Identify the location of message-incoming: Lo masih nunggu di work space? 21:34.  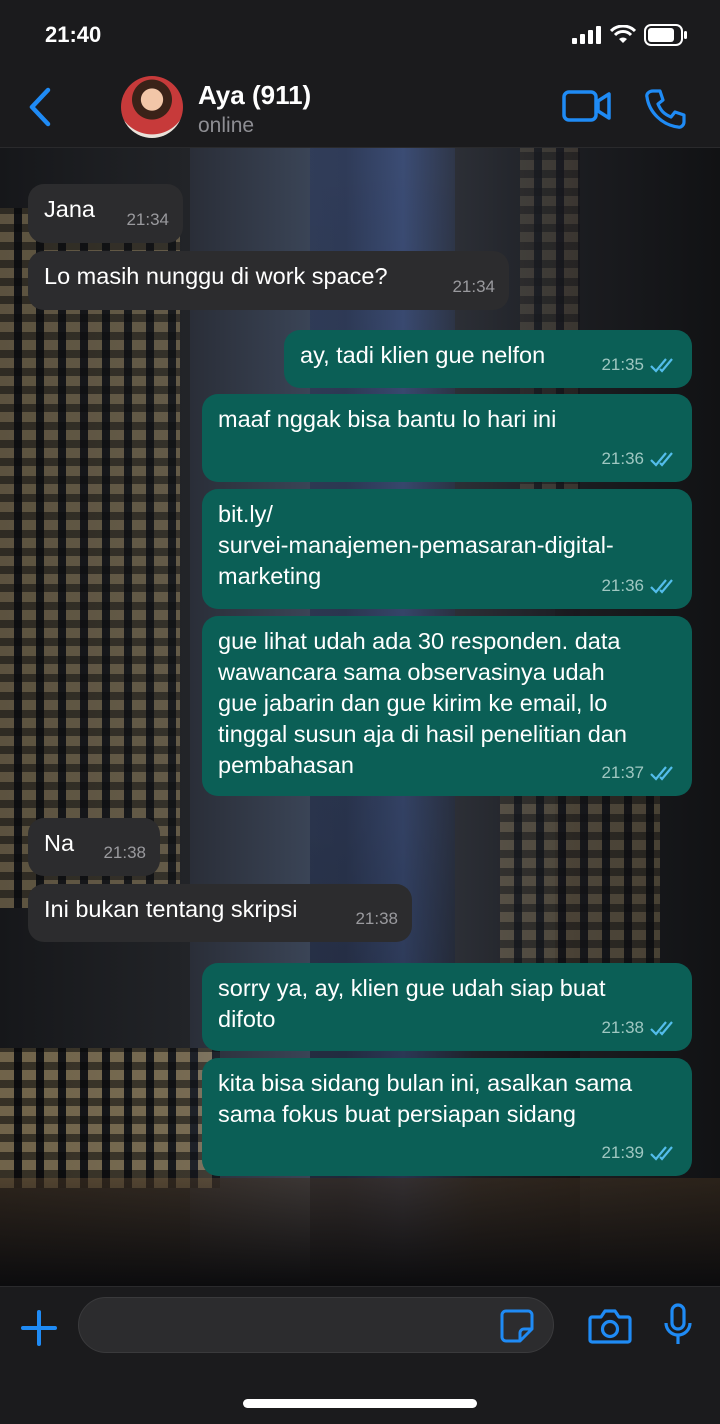
(268, 280).